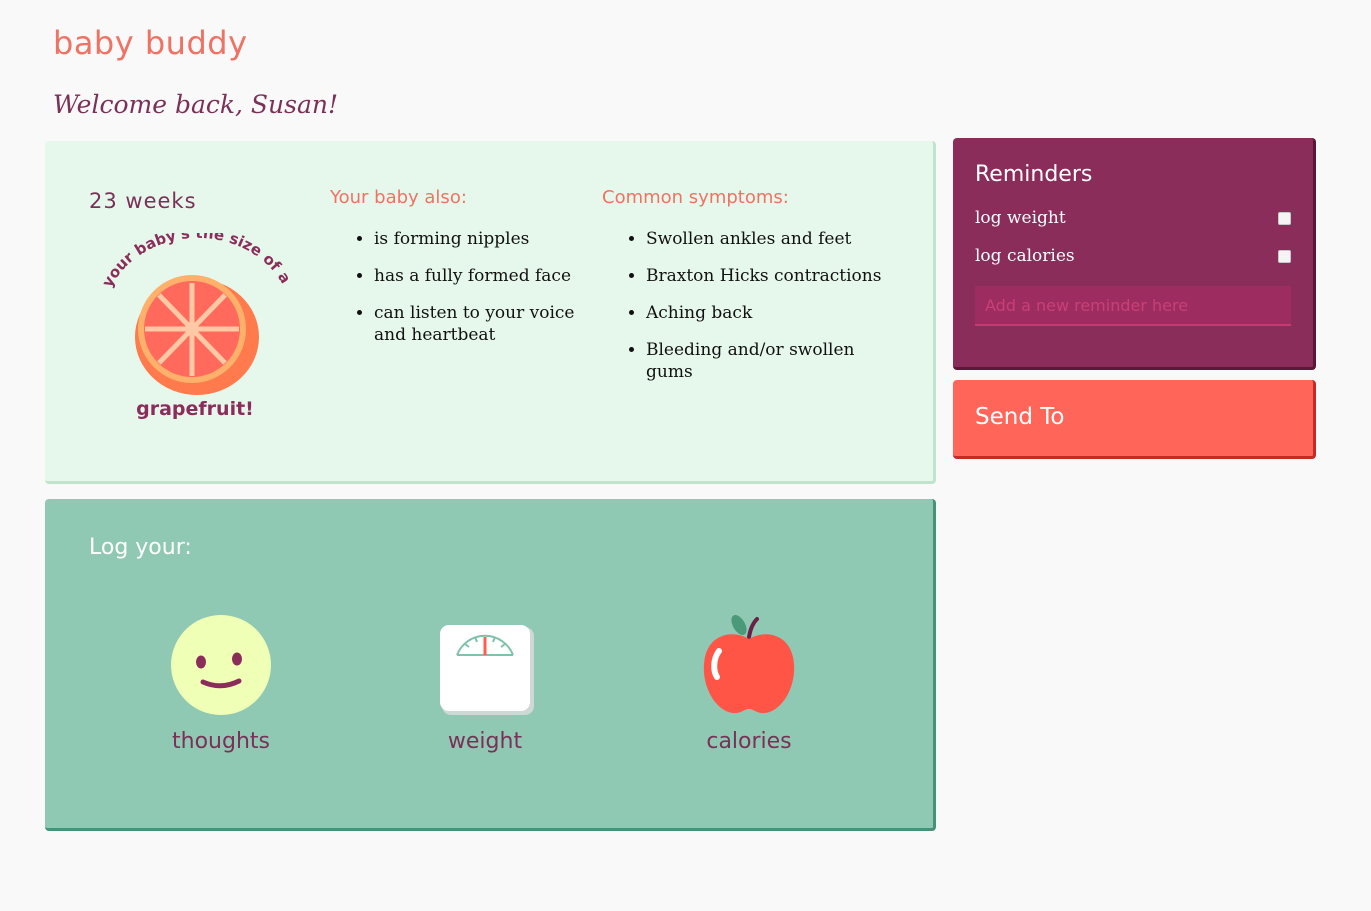  What do you see at coordinates (769, 239) in the screenshot?
I see `list-item: Swollen ankles and feet` at bounding box center [769, 239].